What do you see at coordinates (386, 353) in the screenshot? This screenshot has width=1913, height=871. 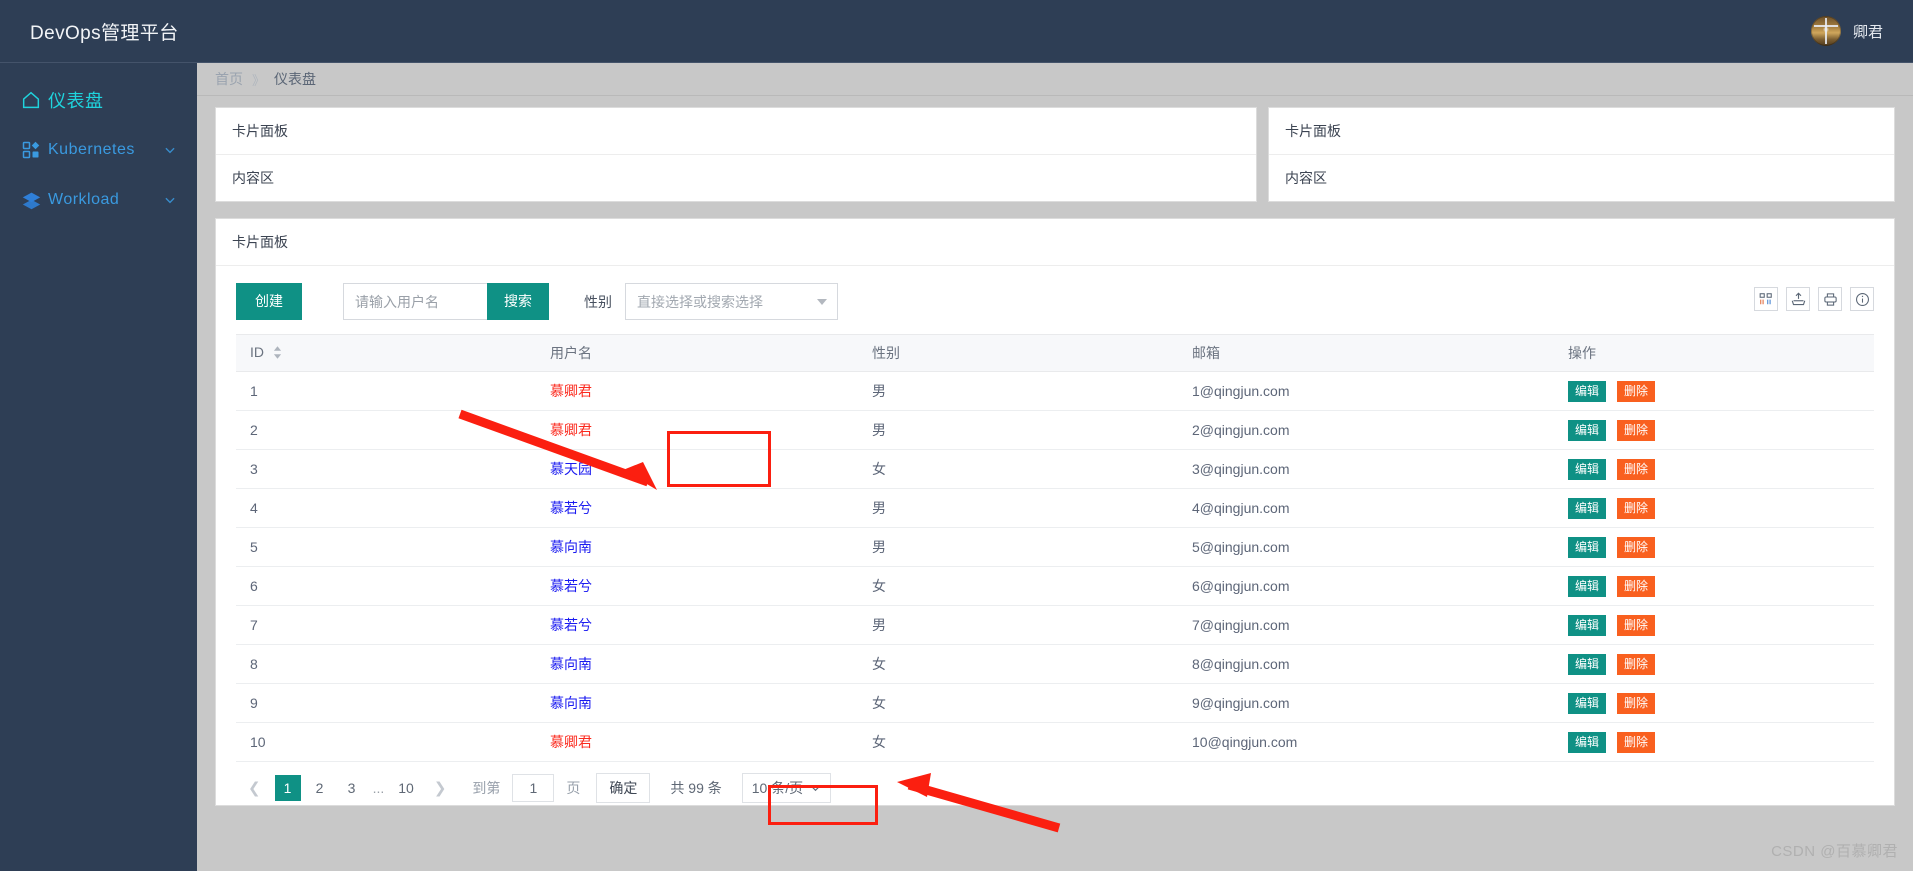 I see `column-header-id: ID` at bounding box center [386, 353].